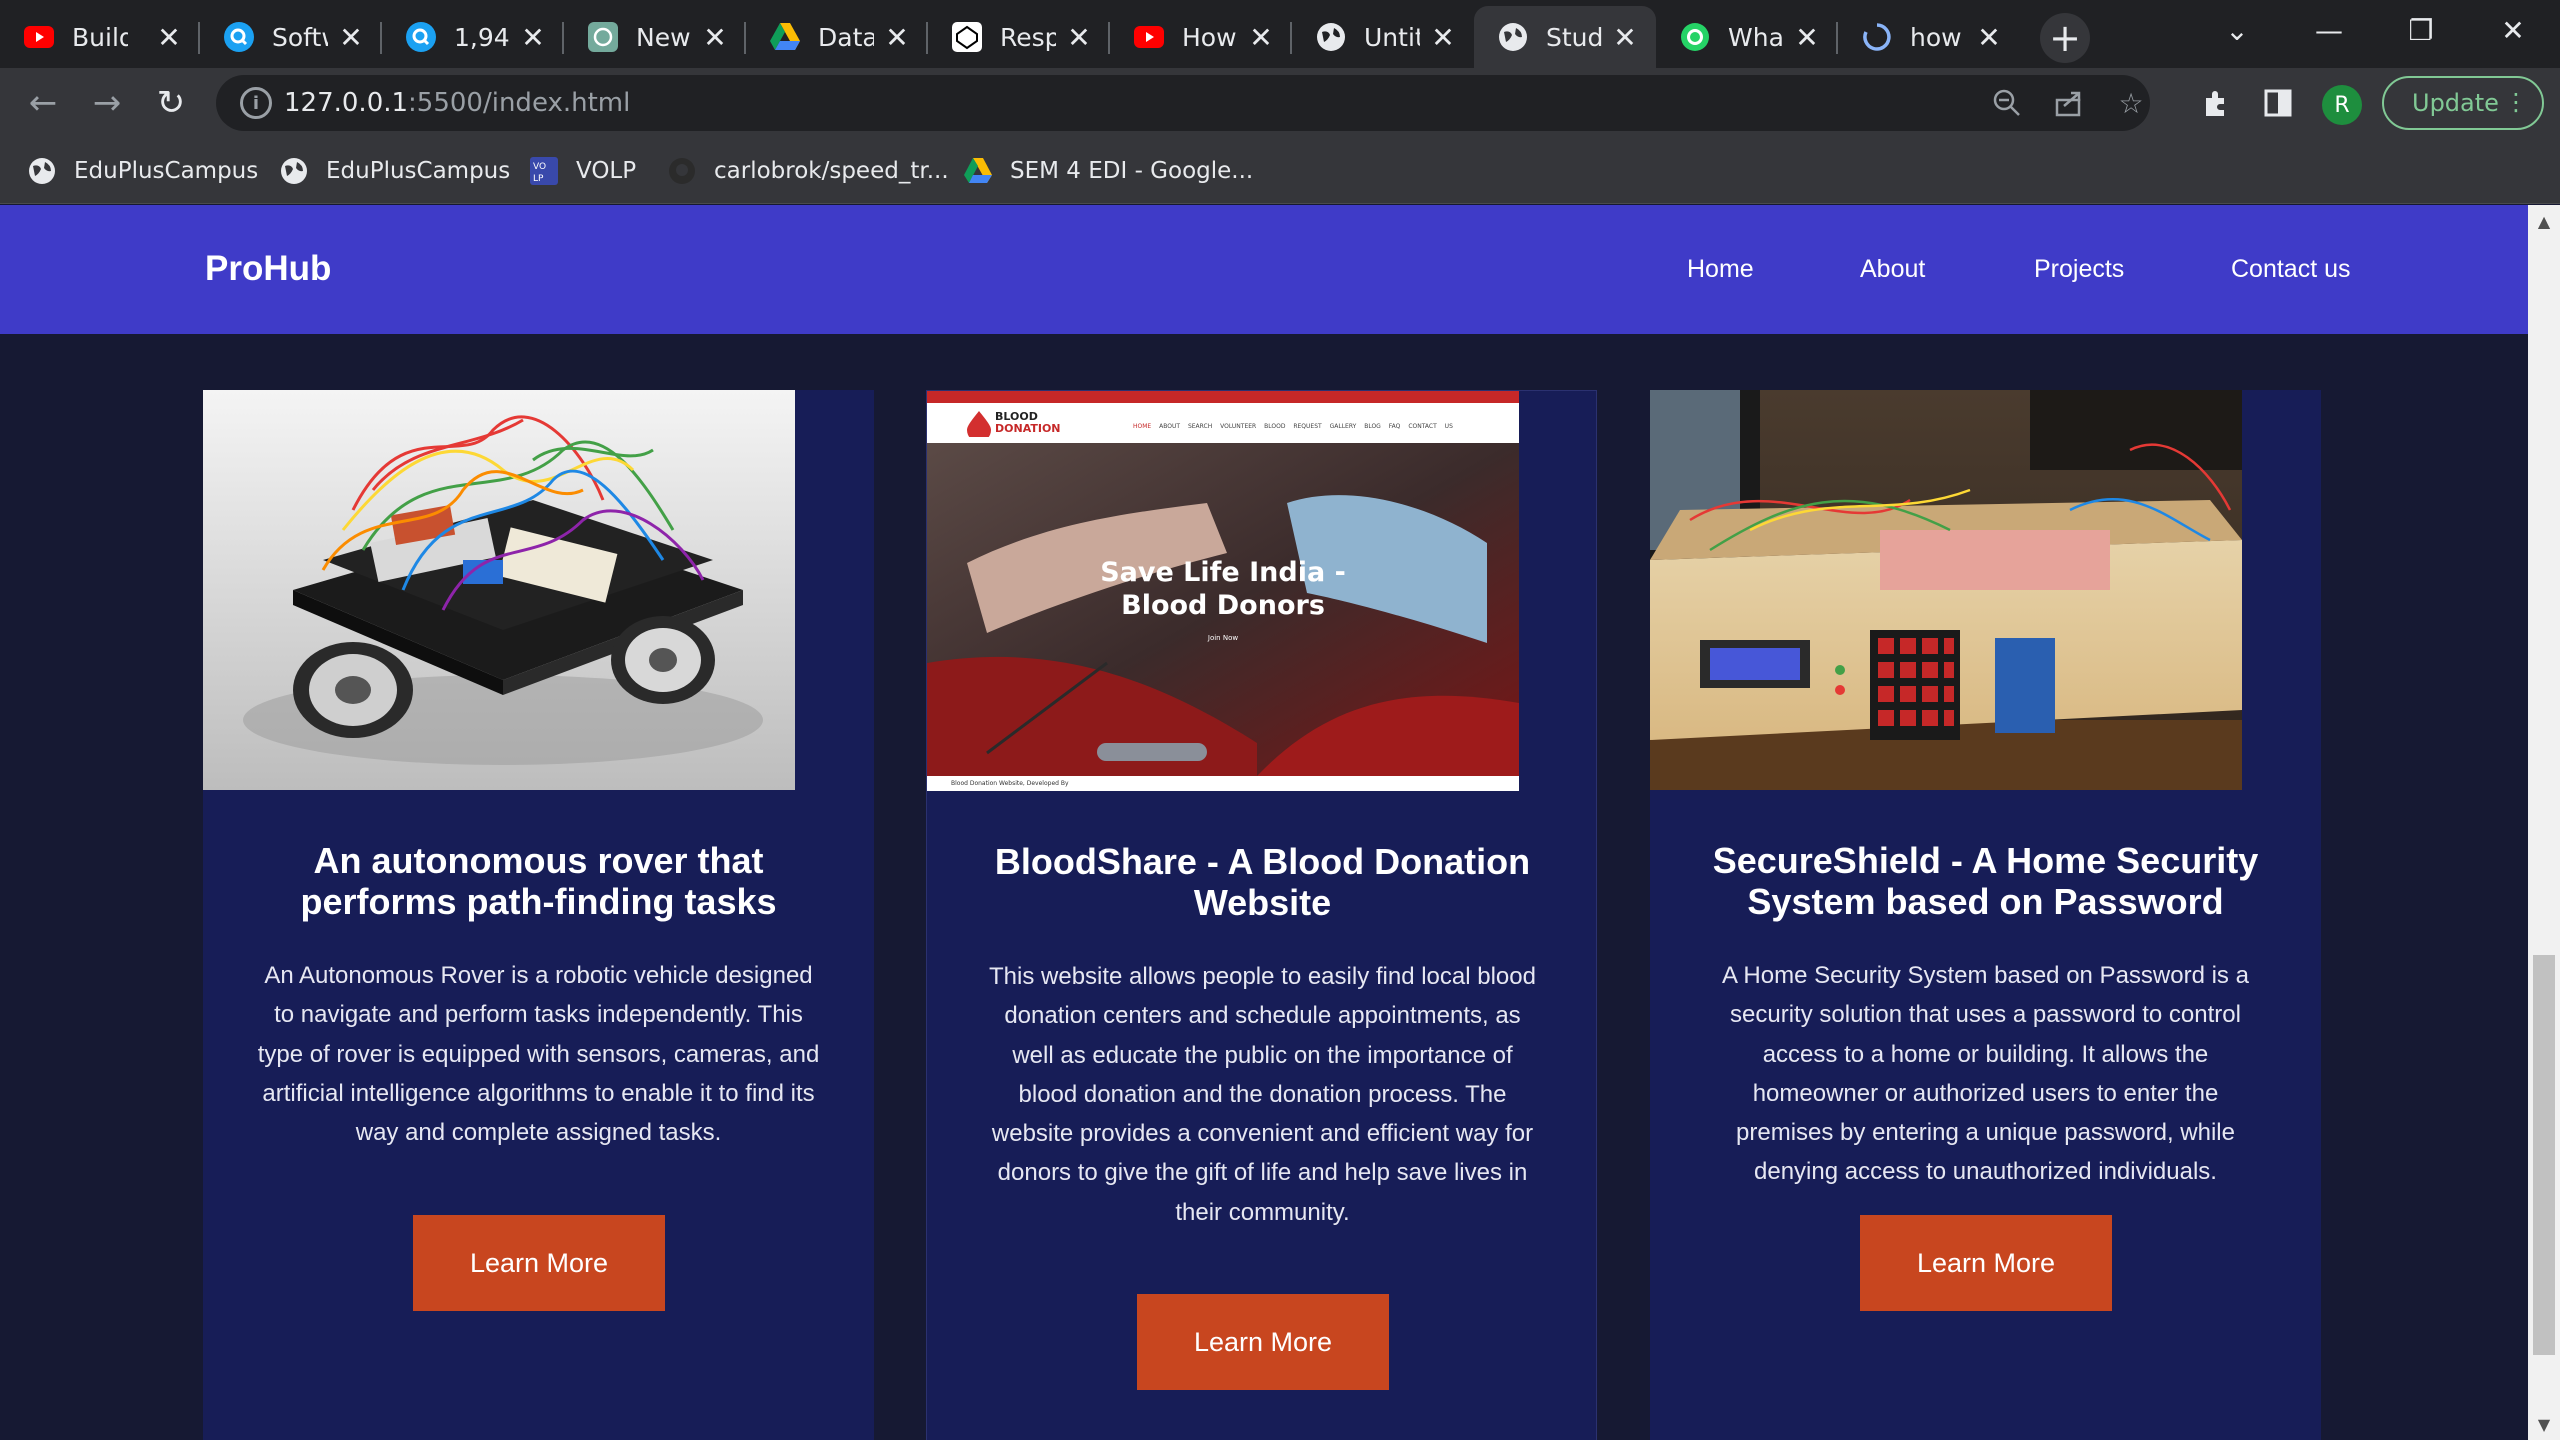 This screenshot has height=1440, width=2560. Describe the element at coordinates (1149, 37) in the screenshot. I see `youtube-icon` at that location.